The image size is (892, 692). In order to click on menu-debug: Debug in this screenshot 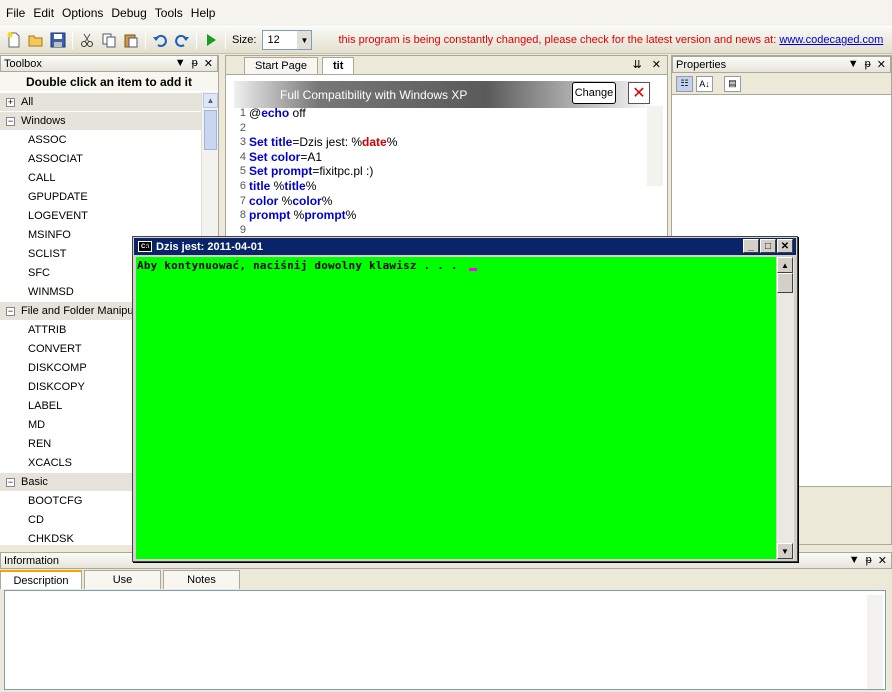, I will do `click(128, 13)`.